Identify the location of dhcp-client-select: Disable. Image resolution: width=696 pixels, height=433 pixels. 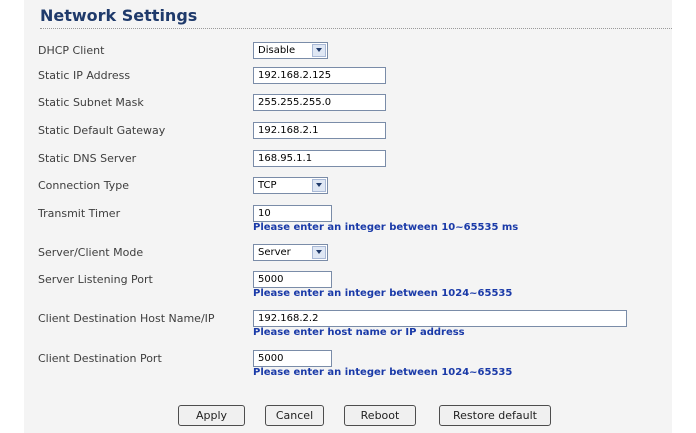
(290, 50).